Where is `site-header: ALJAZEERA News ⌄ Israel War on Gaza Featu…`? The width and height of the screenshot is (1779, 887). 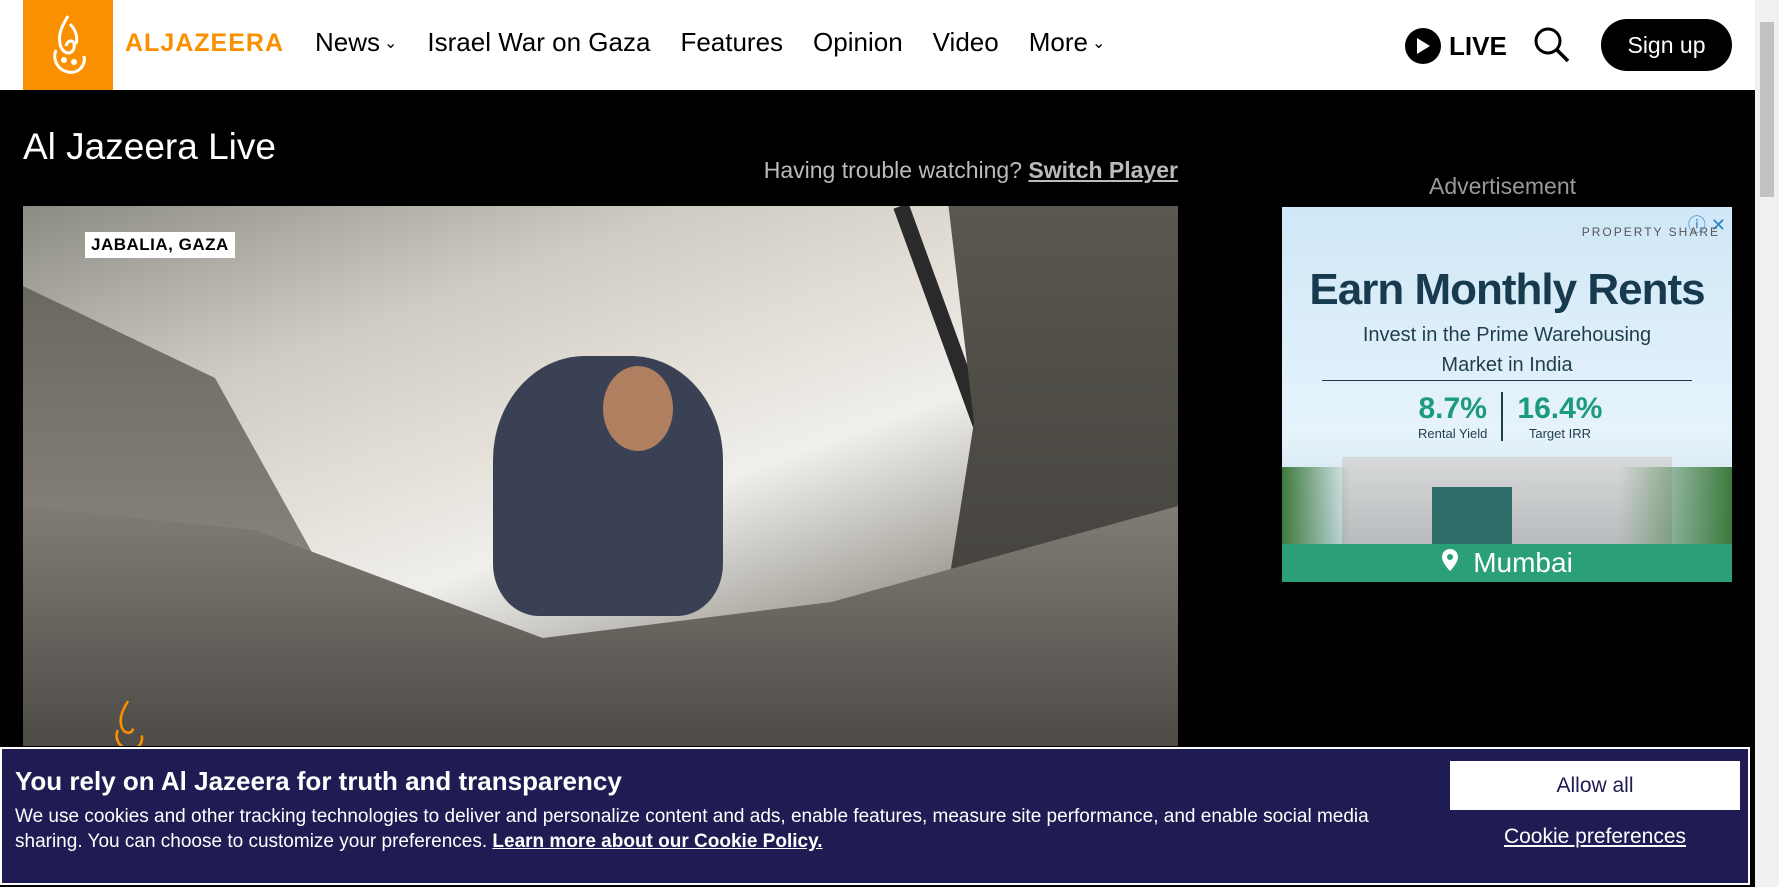 site-header: ALJAZEERA News ⌄ Israel War on Gaza Featu… is located at coordinates (877, 45).